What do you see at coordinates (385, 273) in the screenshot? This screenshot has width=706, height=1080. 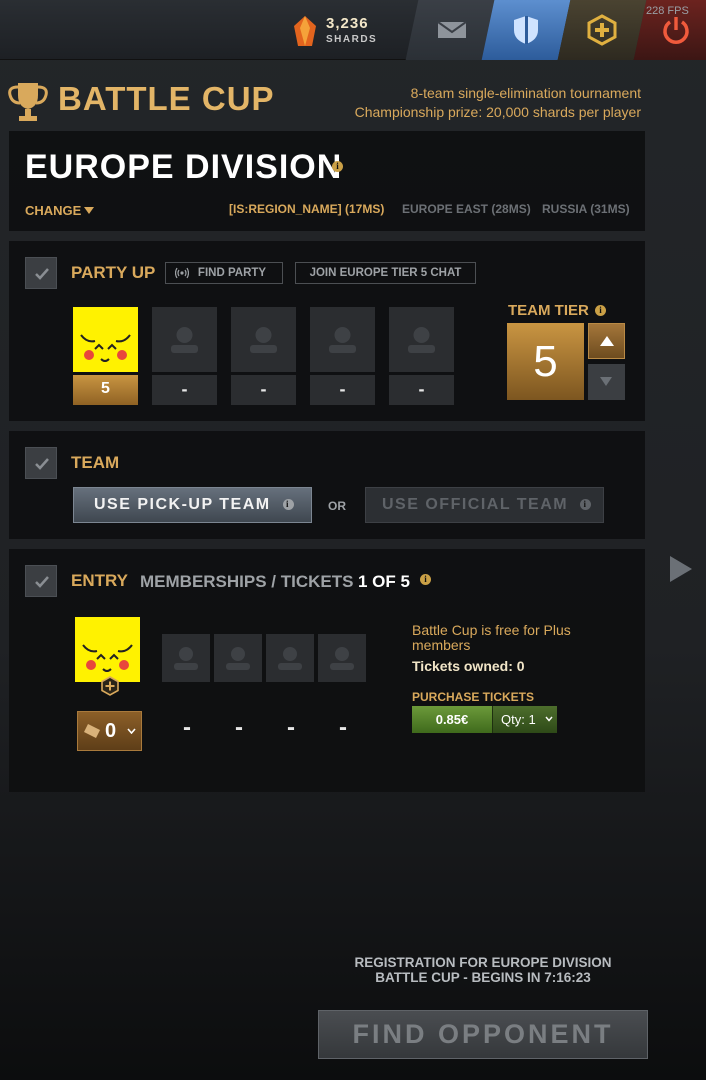 I see `join-chat-button: JOIN EUROPE TIER 5 CHAT` at bounding box center [385, 273].